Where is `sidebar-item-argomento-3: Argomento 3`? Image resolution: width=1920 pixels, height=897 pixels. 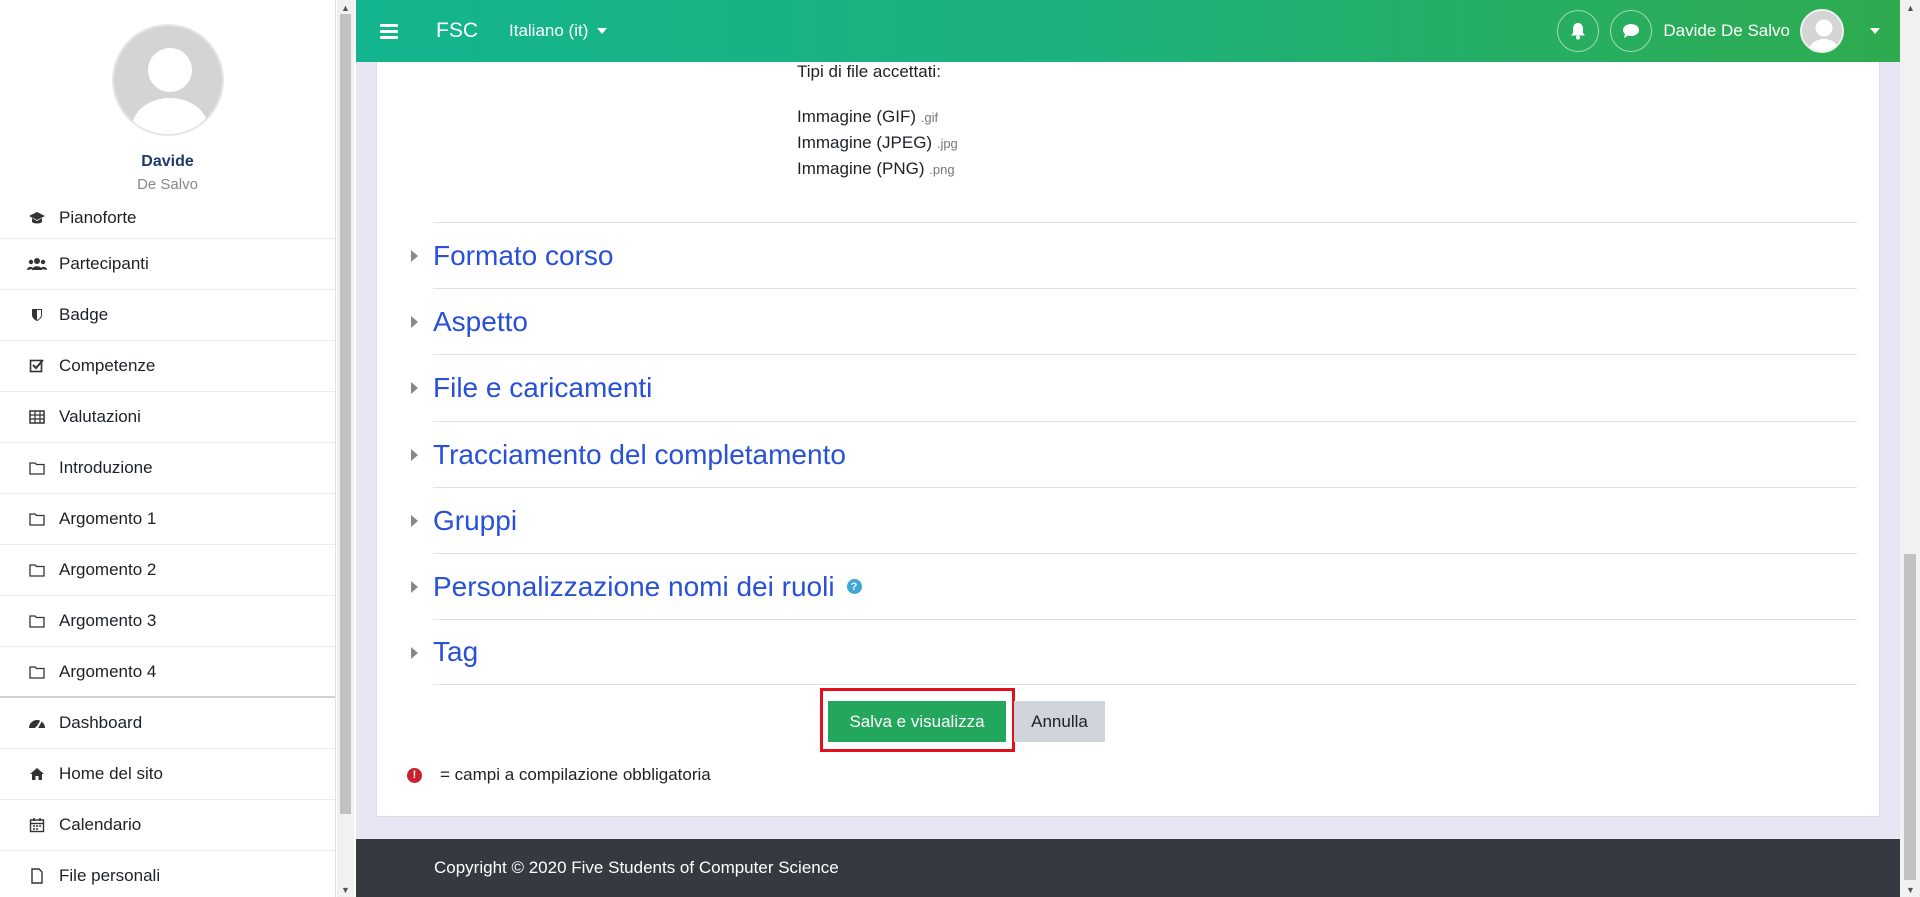
sidebar-item-argomento-3: Argomento 3 is located at coordinates (167, 621).